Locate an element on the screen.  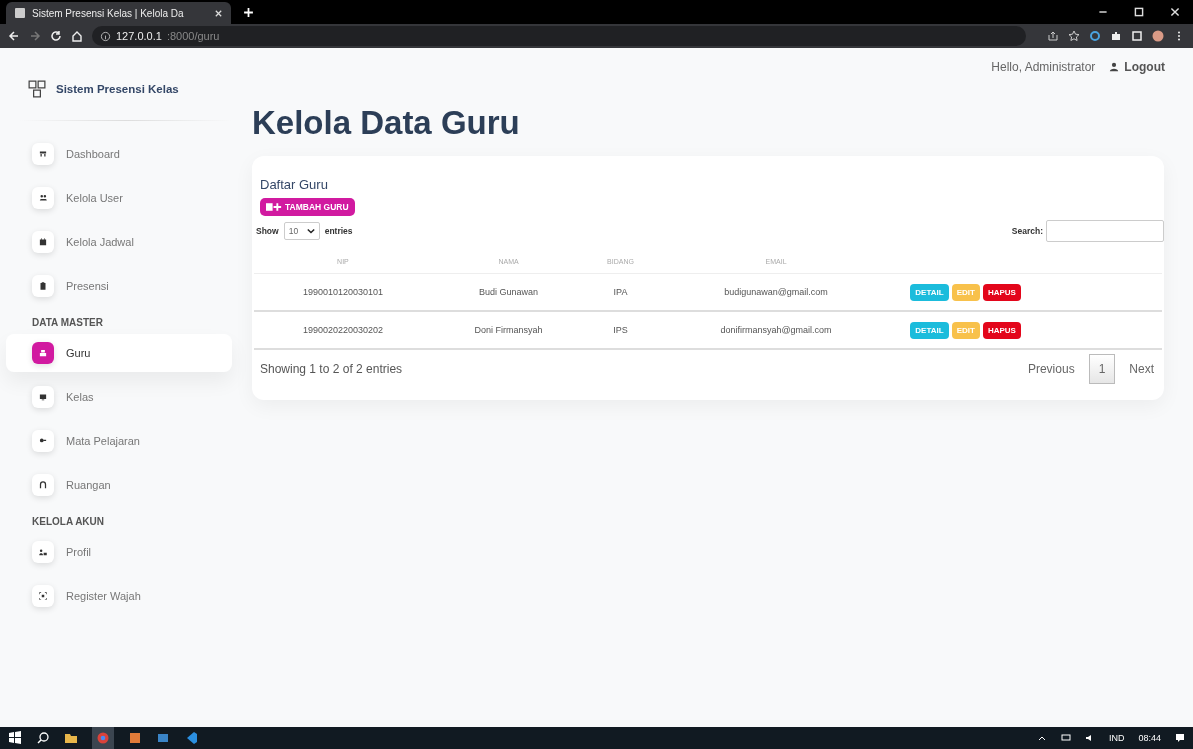
search-icon is located at coordinates (43, 738).